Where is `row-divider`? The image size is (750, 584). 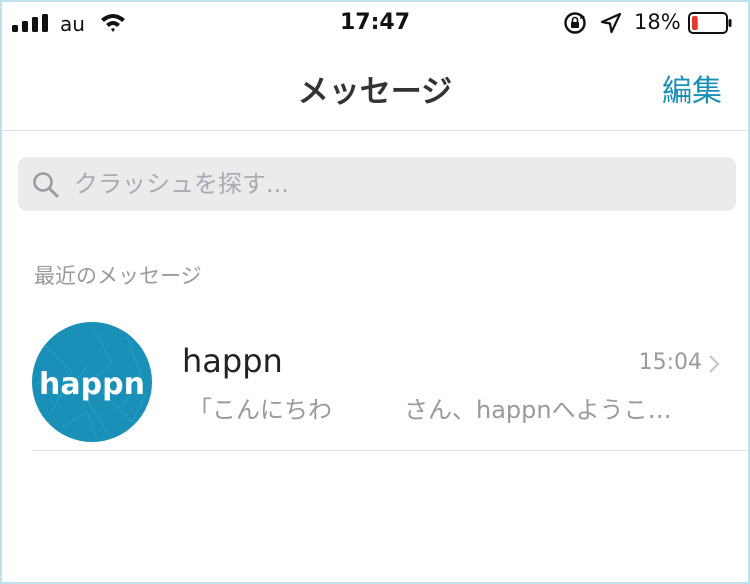 row-divider is located at coordinates (390, 450).